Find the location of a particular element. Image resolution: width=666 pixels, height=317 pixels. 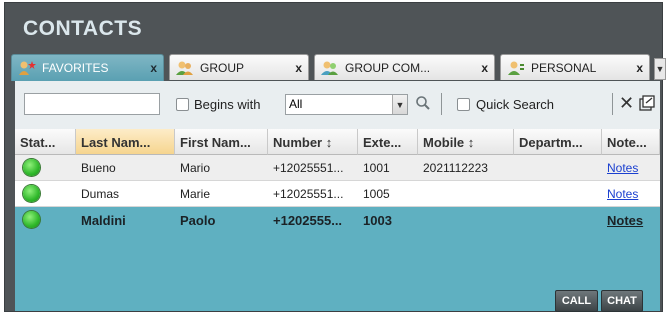

group-icon is located at coordinates (185, 68).